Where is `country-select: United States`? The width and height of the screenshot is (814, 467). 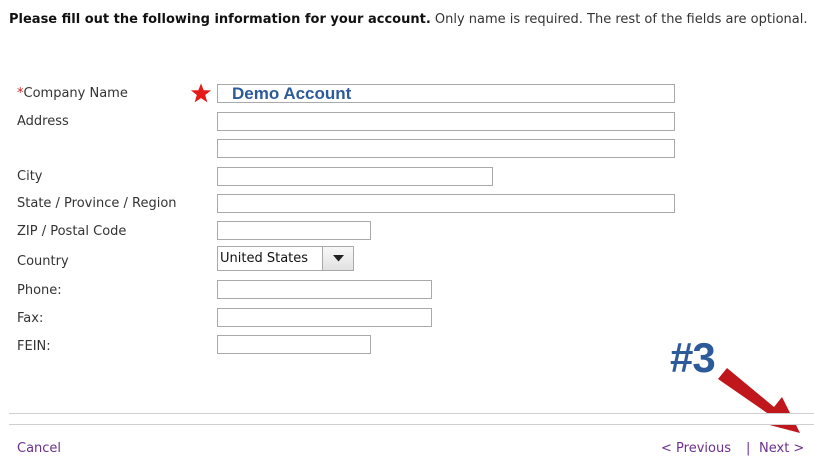
country-select: United States is located at coordinates (285, 258).